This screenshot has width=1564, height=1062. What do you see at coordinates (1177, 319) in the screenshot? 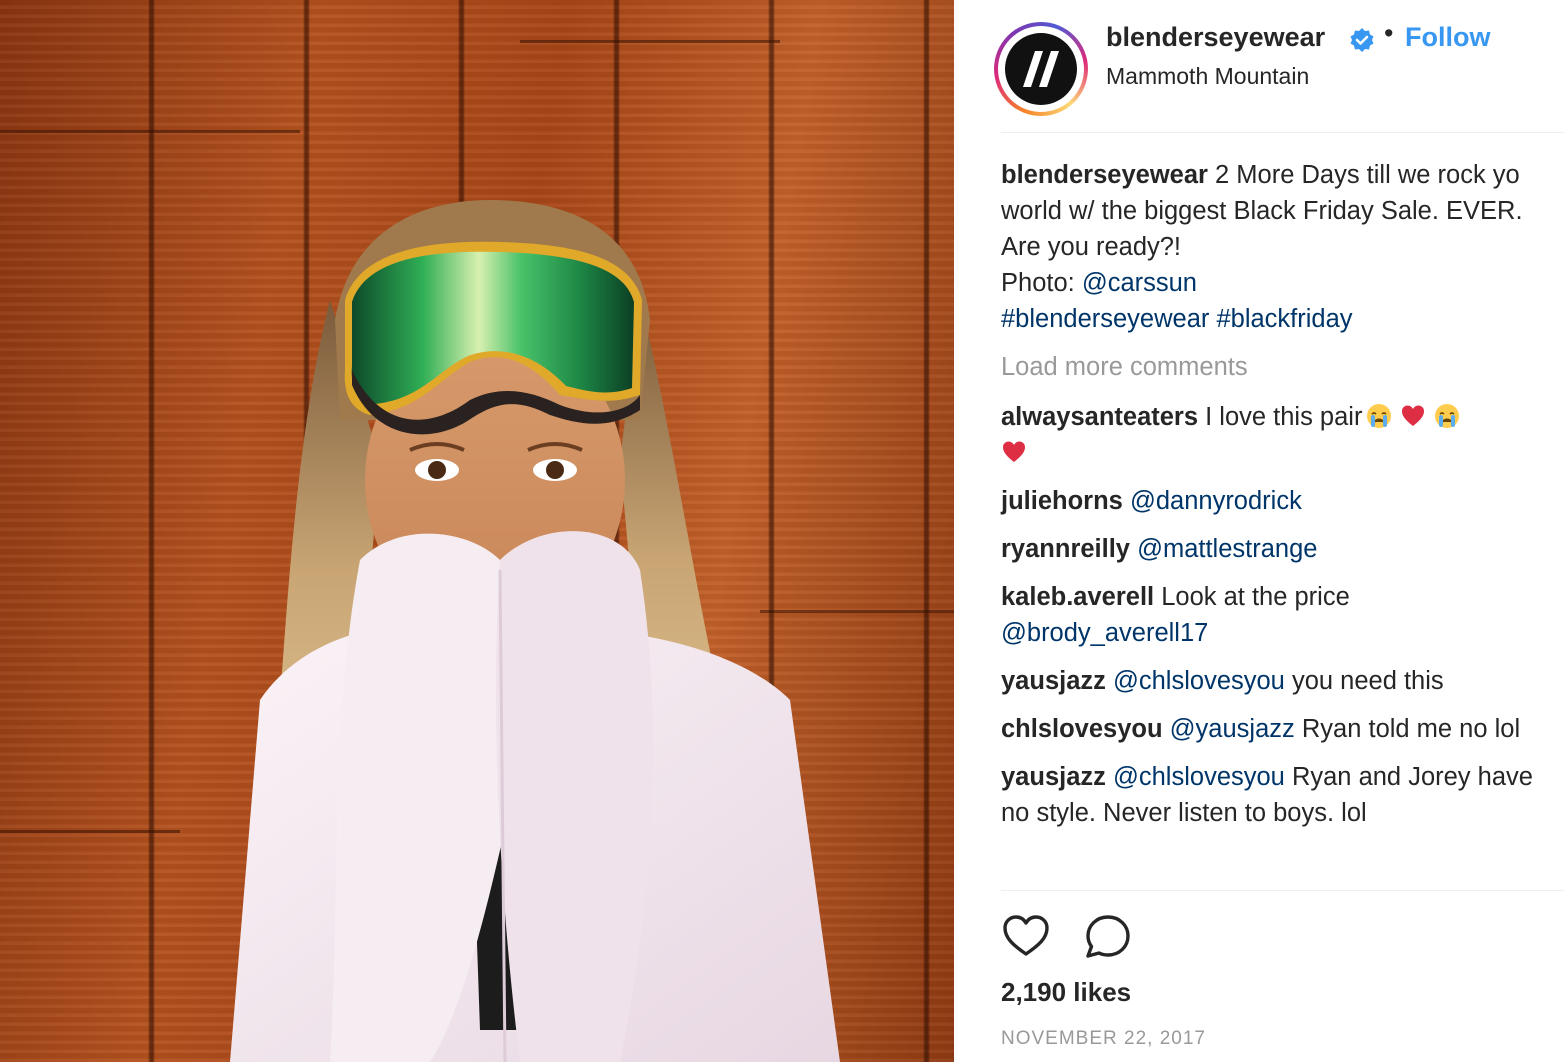
I see `caption-hashtags: #blenderseyewear #blackfriday` at bounding box center [1177, 319].